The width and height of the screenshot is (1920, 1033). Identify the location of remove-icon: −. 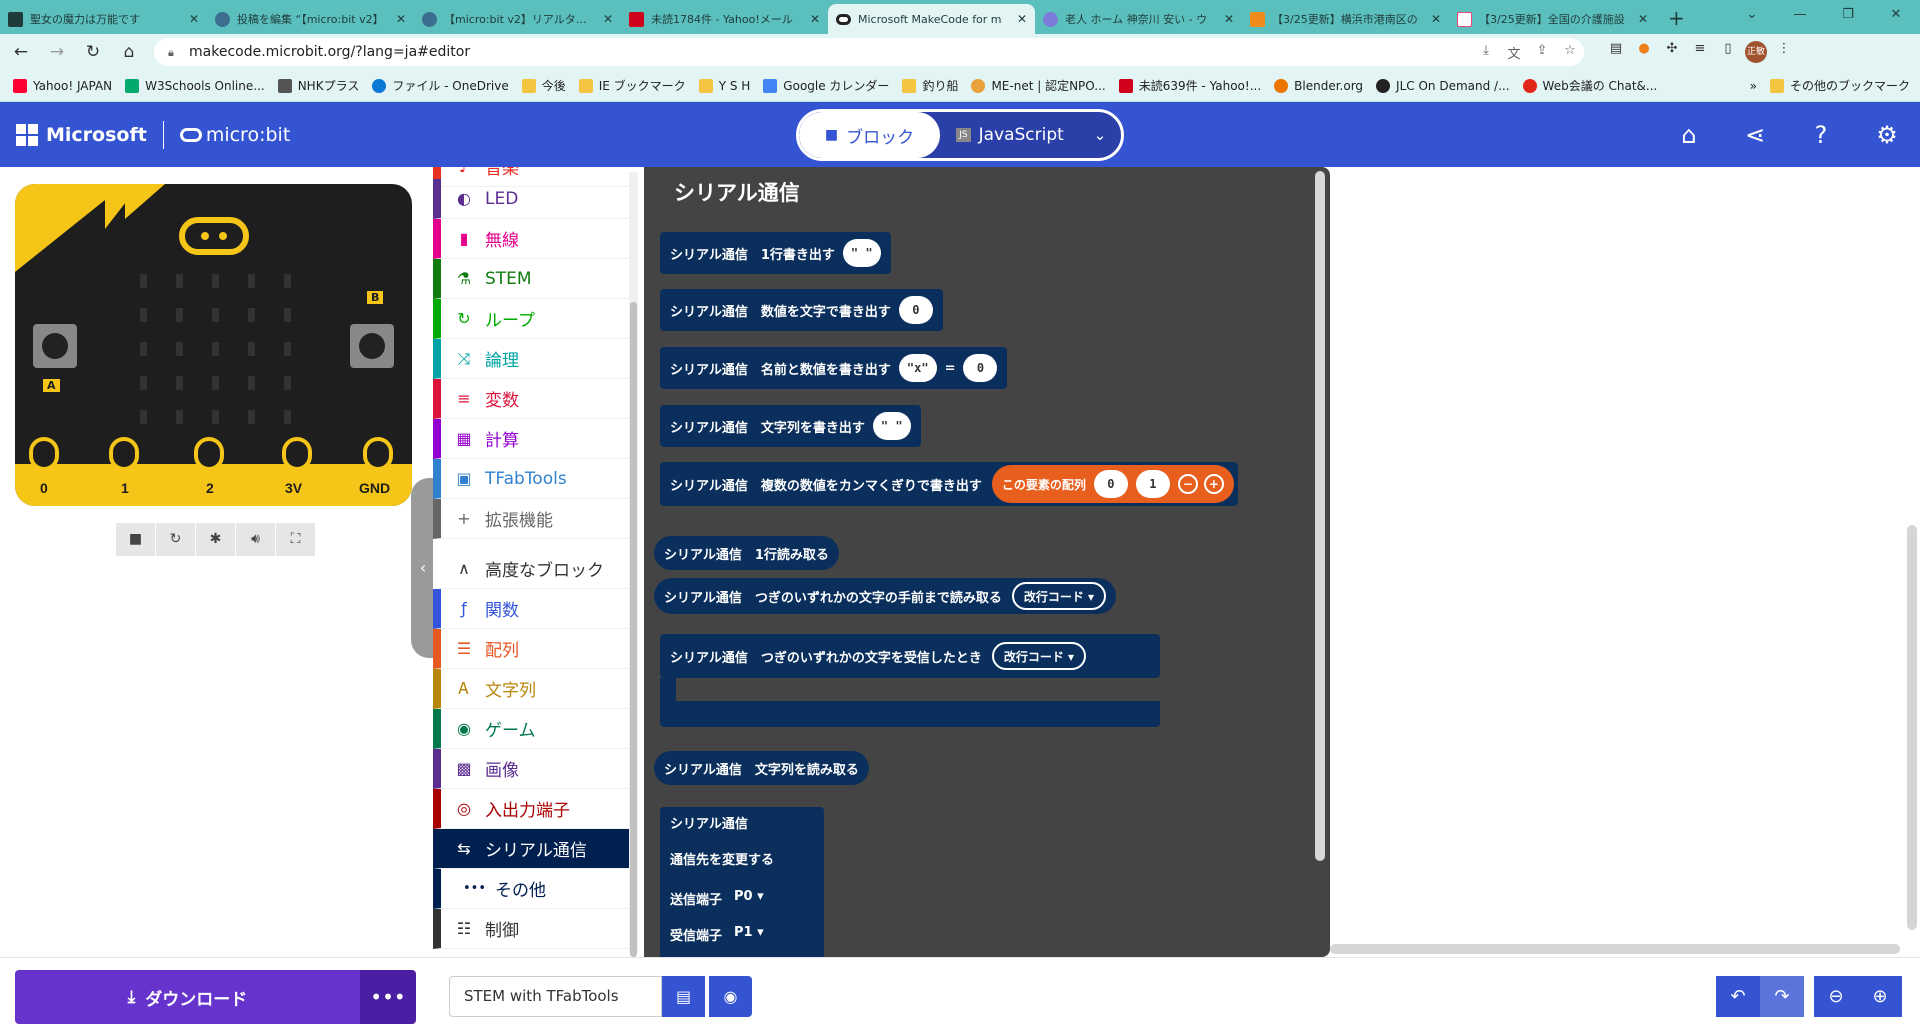
(1187, 484).